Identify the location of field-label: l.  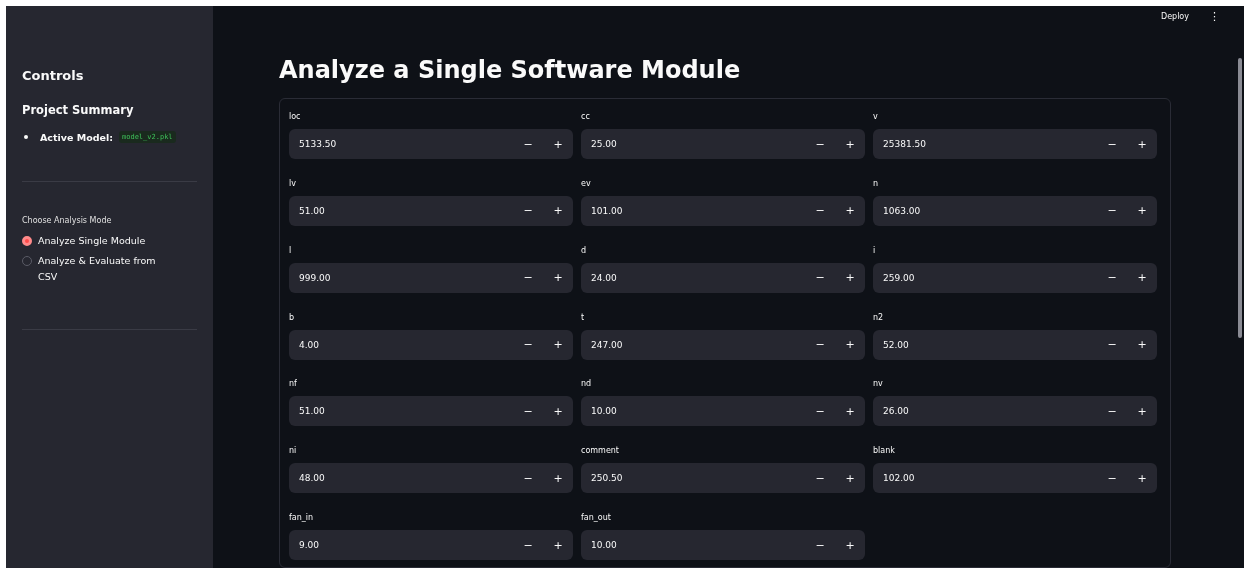
(291, 250).